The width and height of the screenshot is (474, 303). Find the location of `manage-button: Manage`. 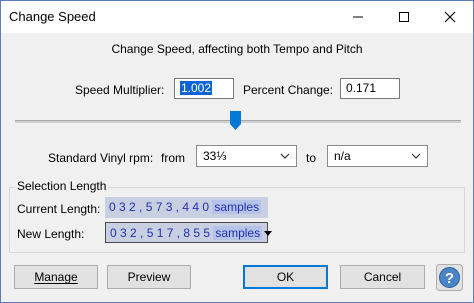

manage-button: Manage is located at coordinates (56, 277).